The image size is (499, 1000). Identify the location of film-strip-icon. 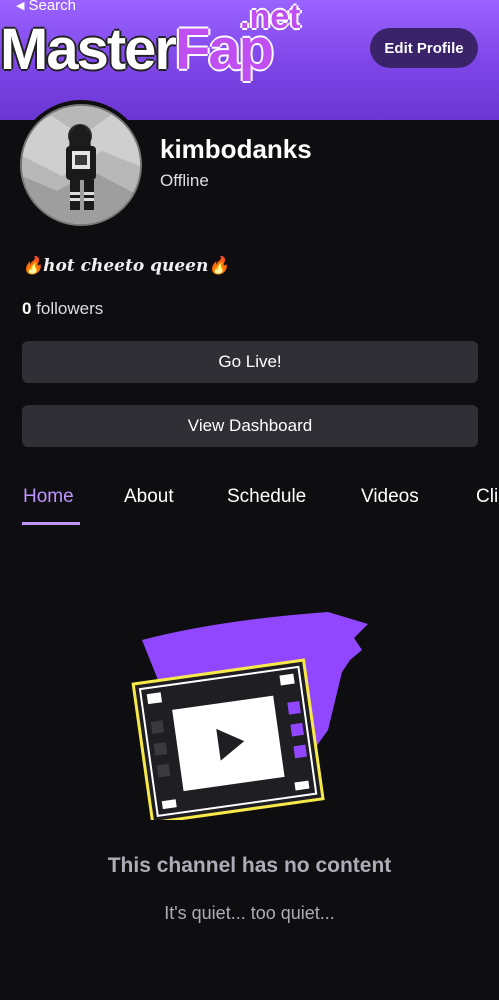
(249, 718).